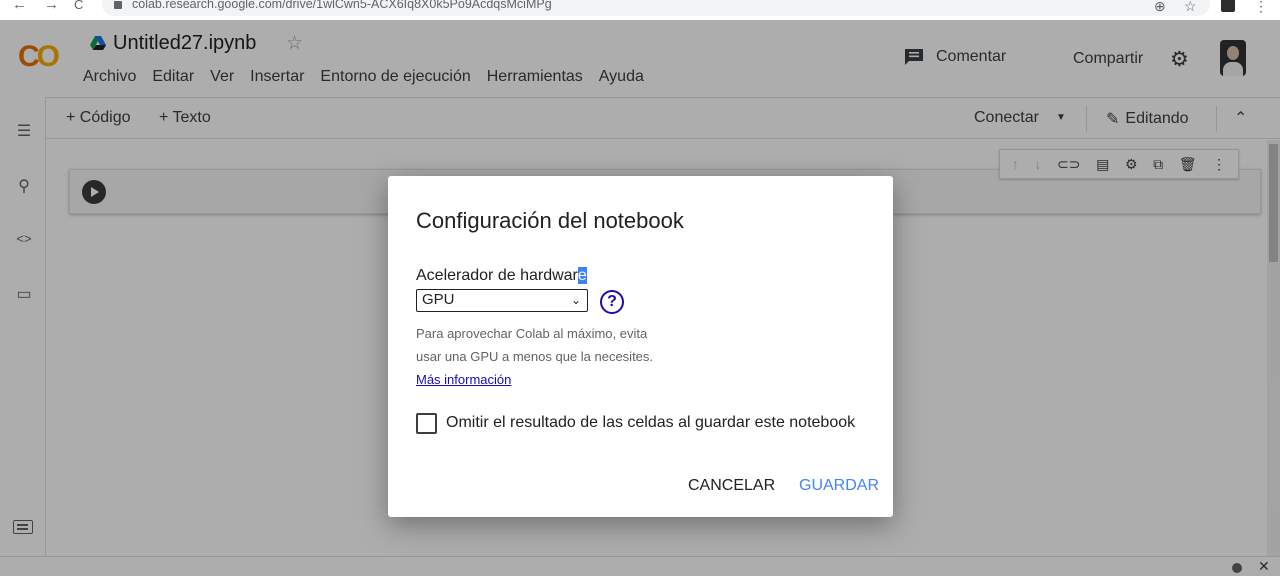 The height and width of the screenshot is (576, 1280). I want to click on dialog-title: Configuración del notebook, so click(550, 220).